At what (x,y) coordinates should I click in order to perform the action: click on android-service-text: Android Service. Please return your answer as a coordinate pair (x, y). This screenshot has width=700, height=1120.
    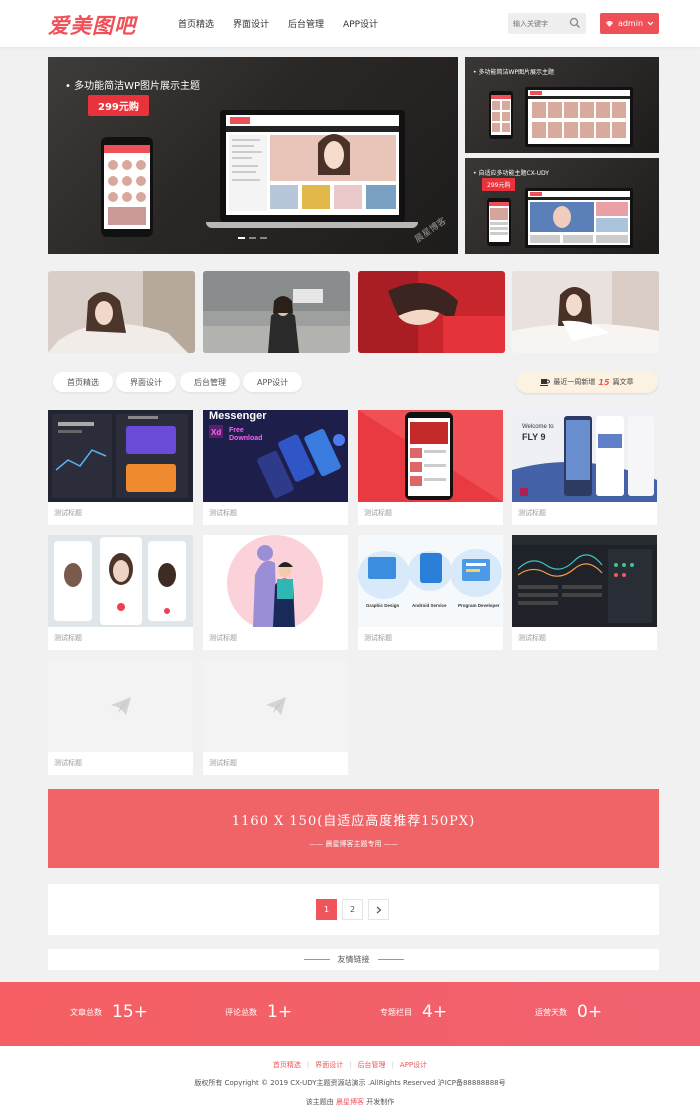
    Looking at the image, I should click on (429, 605).